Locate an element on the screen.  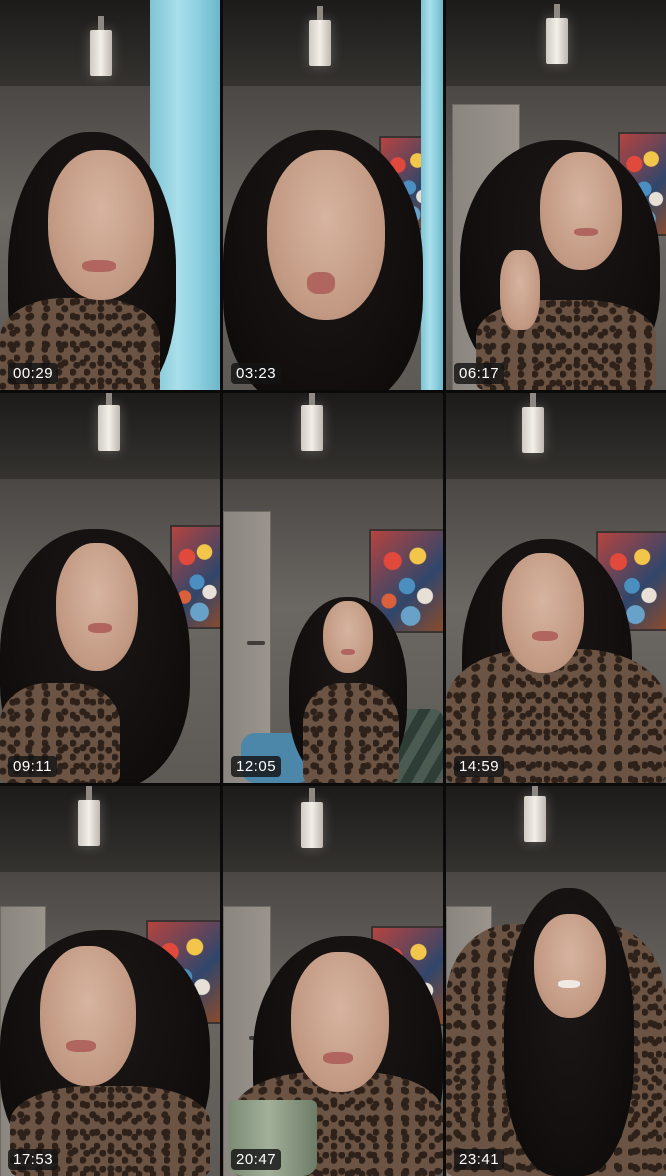
video-thumbnail: 09:11 is located at coordinates (110, 588).